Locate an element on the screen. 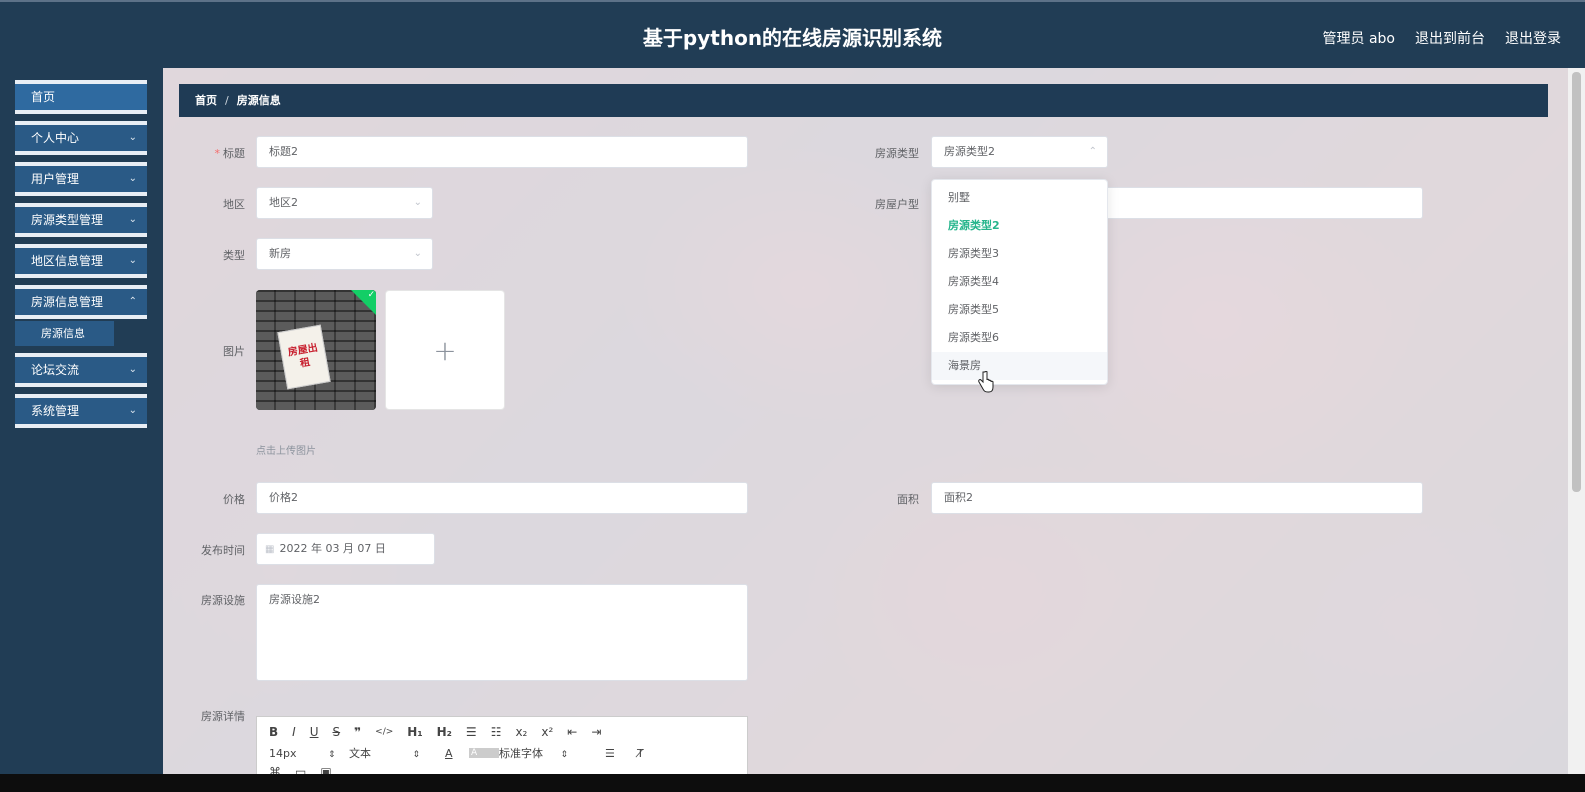 The width and height of the screenshot is (1585, 792). editor-toolbar-row3: ⌘ ▭ ▣ is located at coordinates (300, 769).